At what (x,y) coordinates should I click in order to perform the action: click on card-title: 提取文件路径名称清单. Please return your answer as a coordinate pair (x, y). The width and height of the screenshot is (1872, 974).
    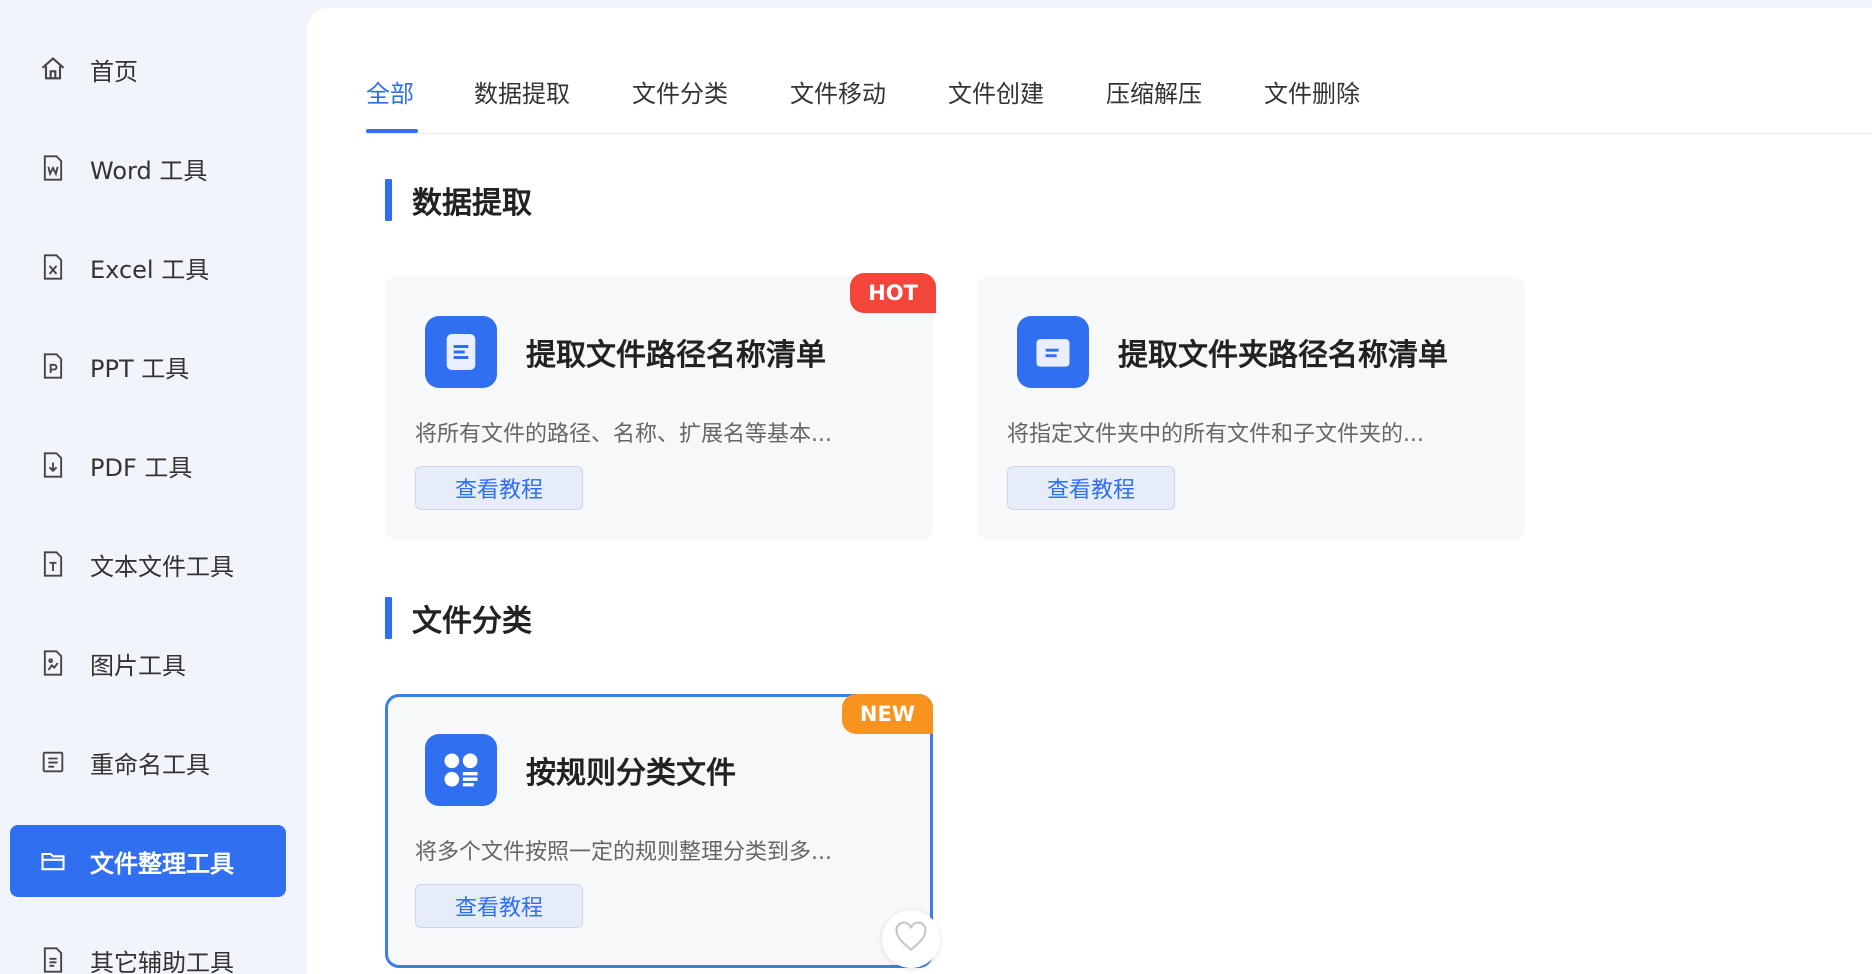
    Looking at the image, I should click on (676, 355).